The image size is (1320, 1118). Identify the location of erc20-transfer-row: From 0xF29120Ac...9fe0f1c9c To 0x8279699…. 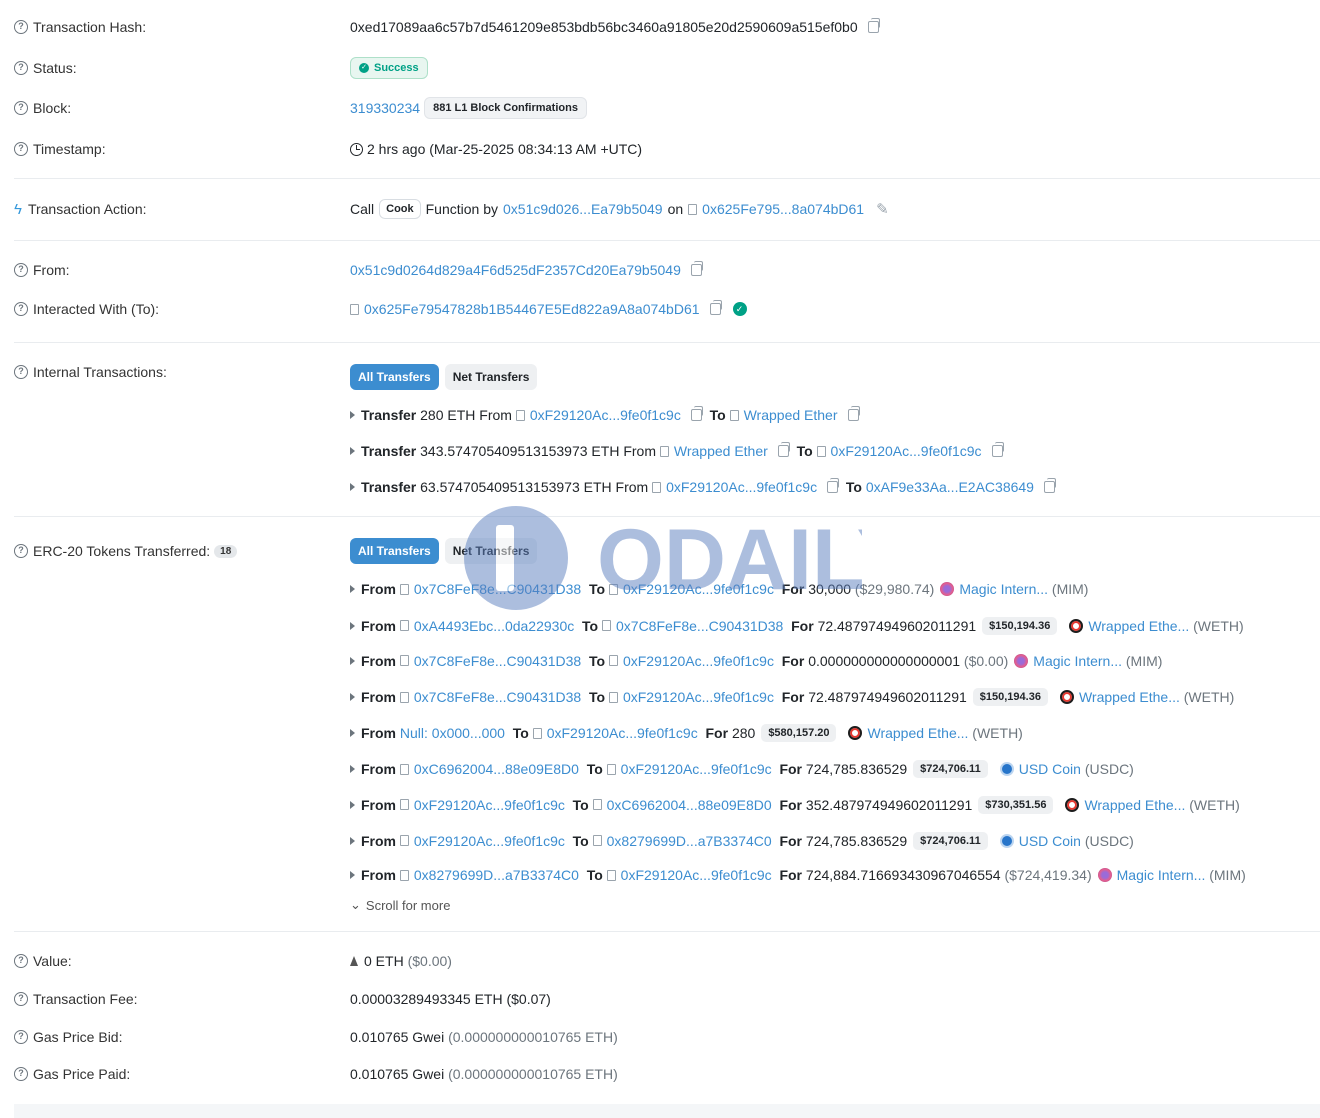
(830, 840).